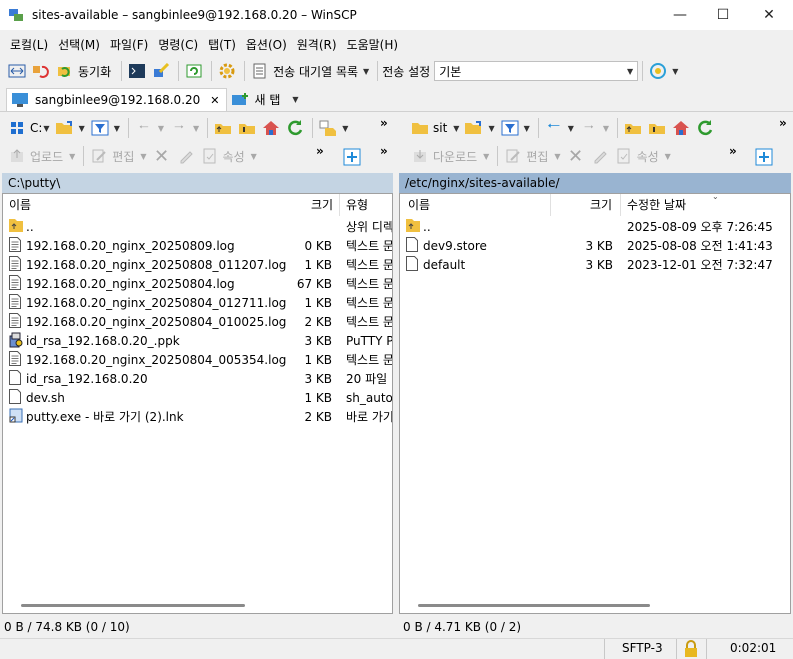 The height and width of the screenshot is (659, 793). What do you see at coordinates (657, 128) in the screenshot?
I see `root-directory-icon` at bounding box center [657, 128].